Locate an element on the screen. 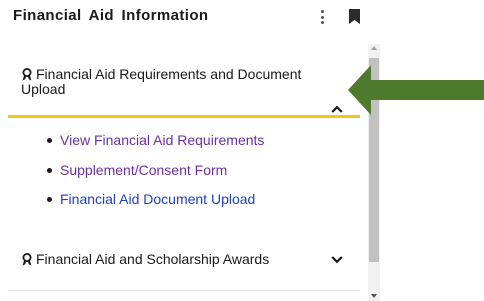 The height and width of the screenshot is (301, 484). scroll-up-arrow-icon is located at coordinates (374, 48).